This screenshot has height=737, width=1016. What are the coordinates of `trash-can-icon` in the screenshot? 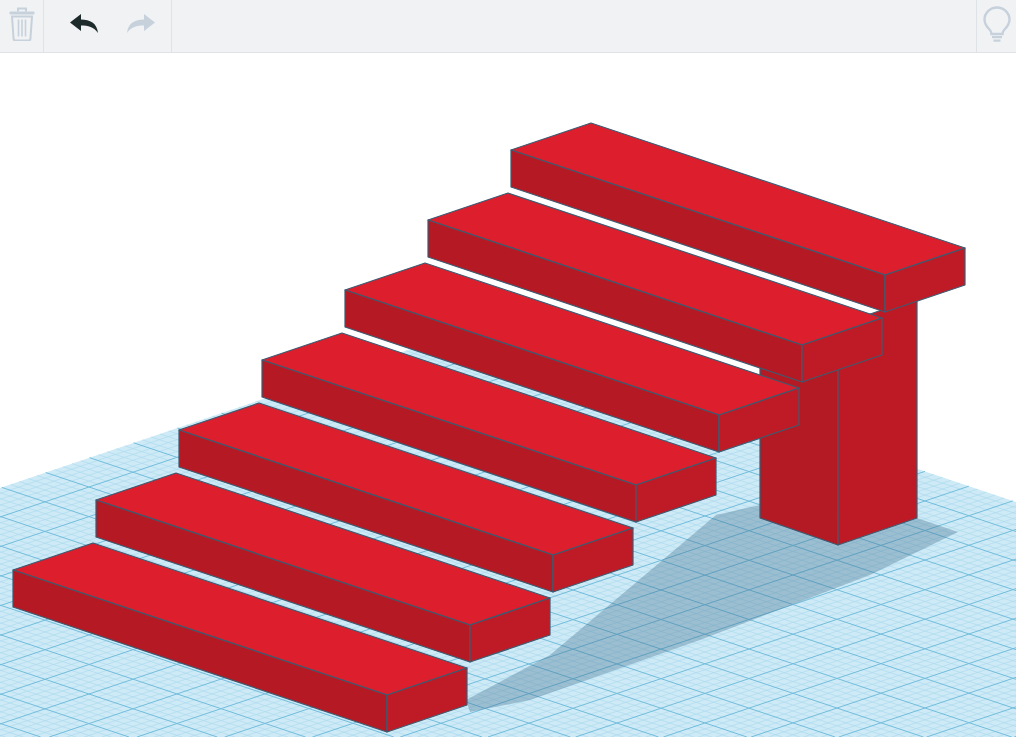 It's located at (21, 23).